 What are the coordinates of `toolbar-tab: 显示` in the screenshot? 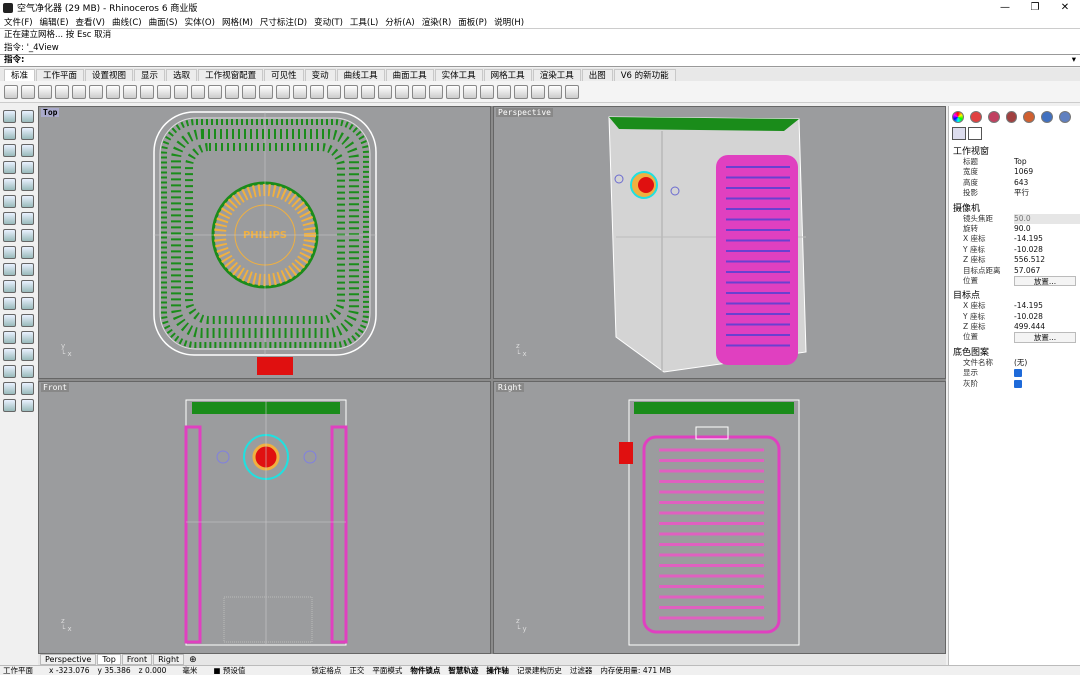 It's located at (150, 75).